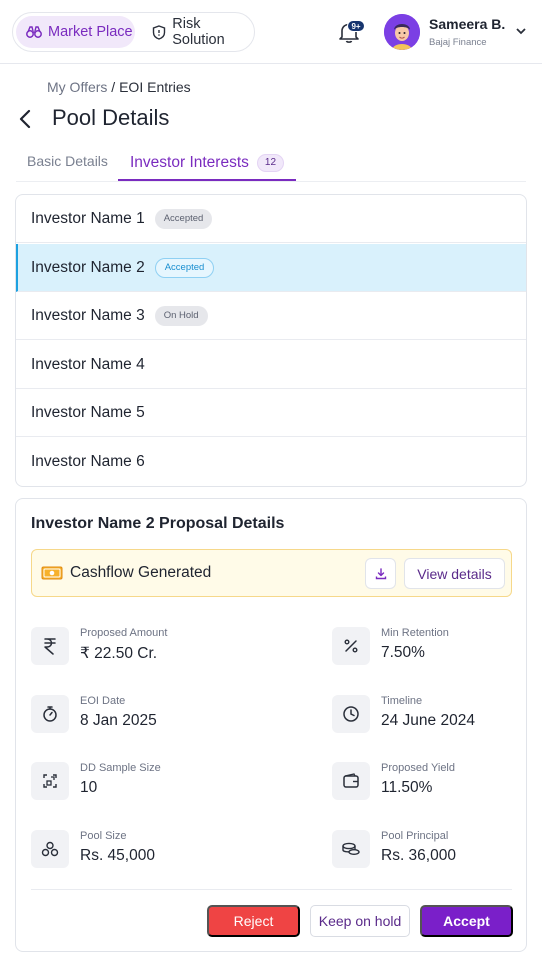 The width and height of the screenshot is (542, 967). What do you see at coordinates (360, 921) in the screenshot?
I see `keep-on-hold-button: Keep on hold` at bounding box center [360, 921].